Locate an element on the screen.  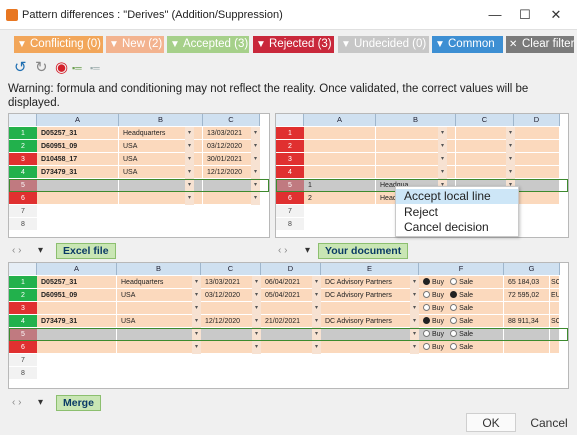
grid-cell: D10458_17 is located at coordinates (78, 159).